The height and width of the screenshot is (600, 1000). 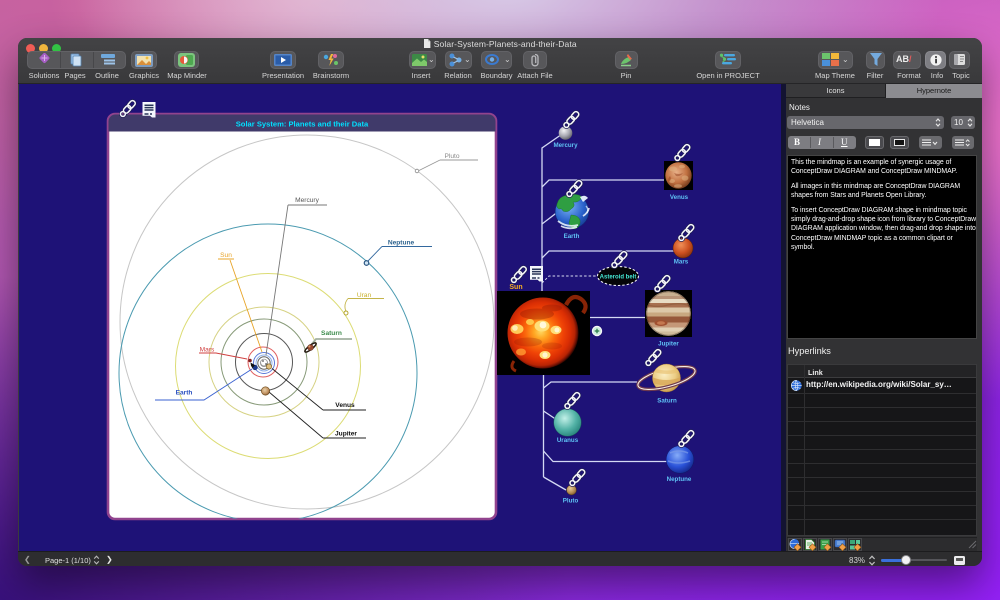 What do you see at coordinates (568, 440) in the screenshot?
I see `svg-text: Uranus` at bounding box center [568, 440].